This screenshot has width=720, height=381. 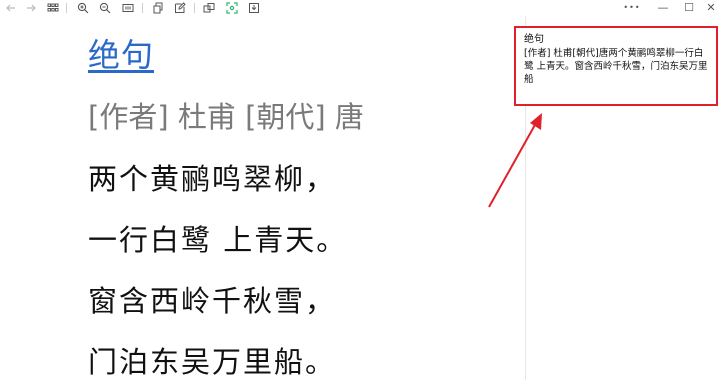 I want to click on grid-icon, so click(x=53, y=8).